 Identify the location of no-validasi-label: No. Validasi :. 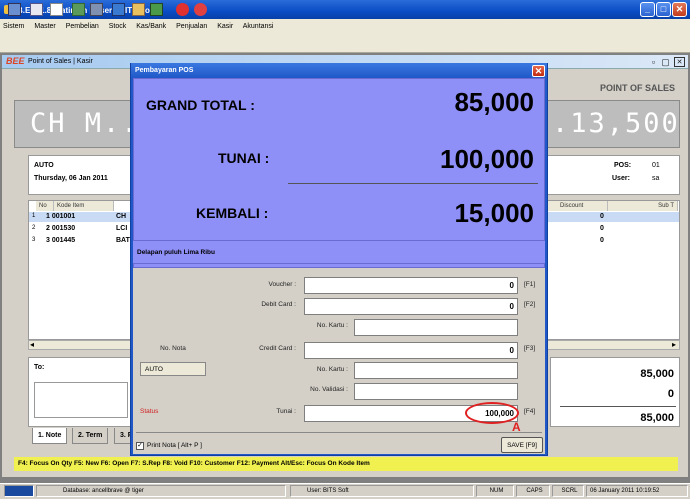
(329, 389).